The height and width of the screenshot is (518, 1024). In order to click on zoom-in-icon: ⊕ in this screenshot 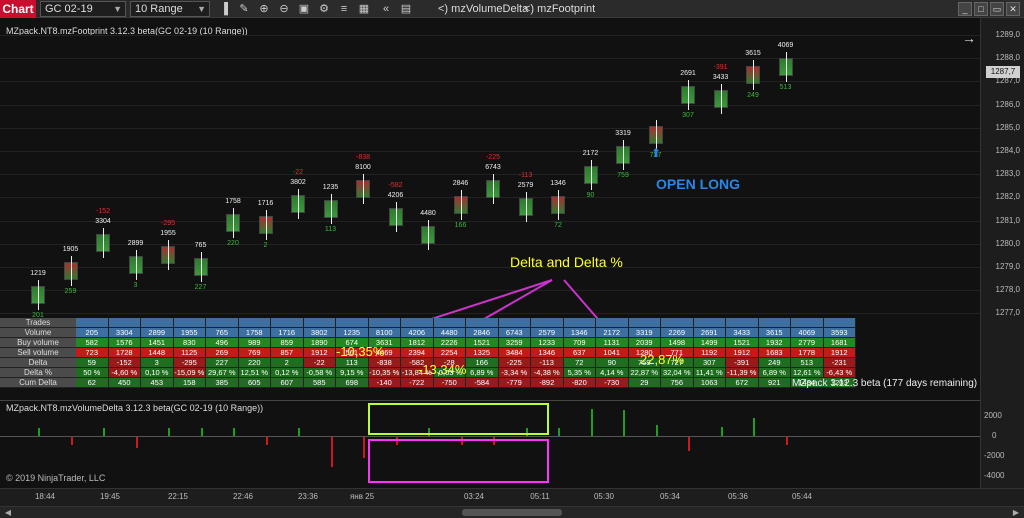, I will do `click(264, 9)`.